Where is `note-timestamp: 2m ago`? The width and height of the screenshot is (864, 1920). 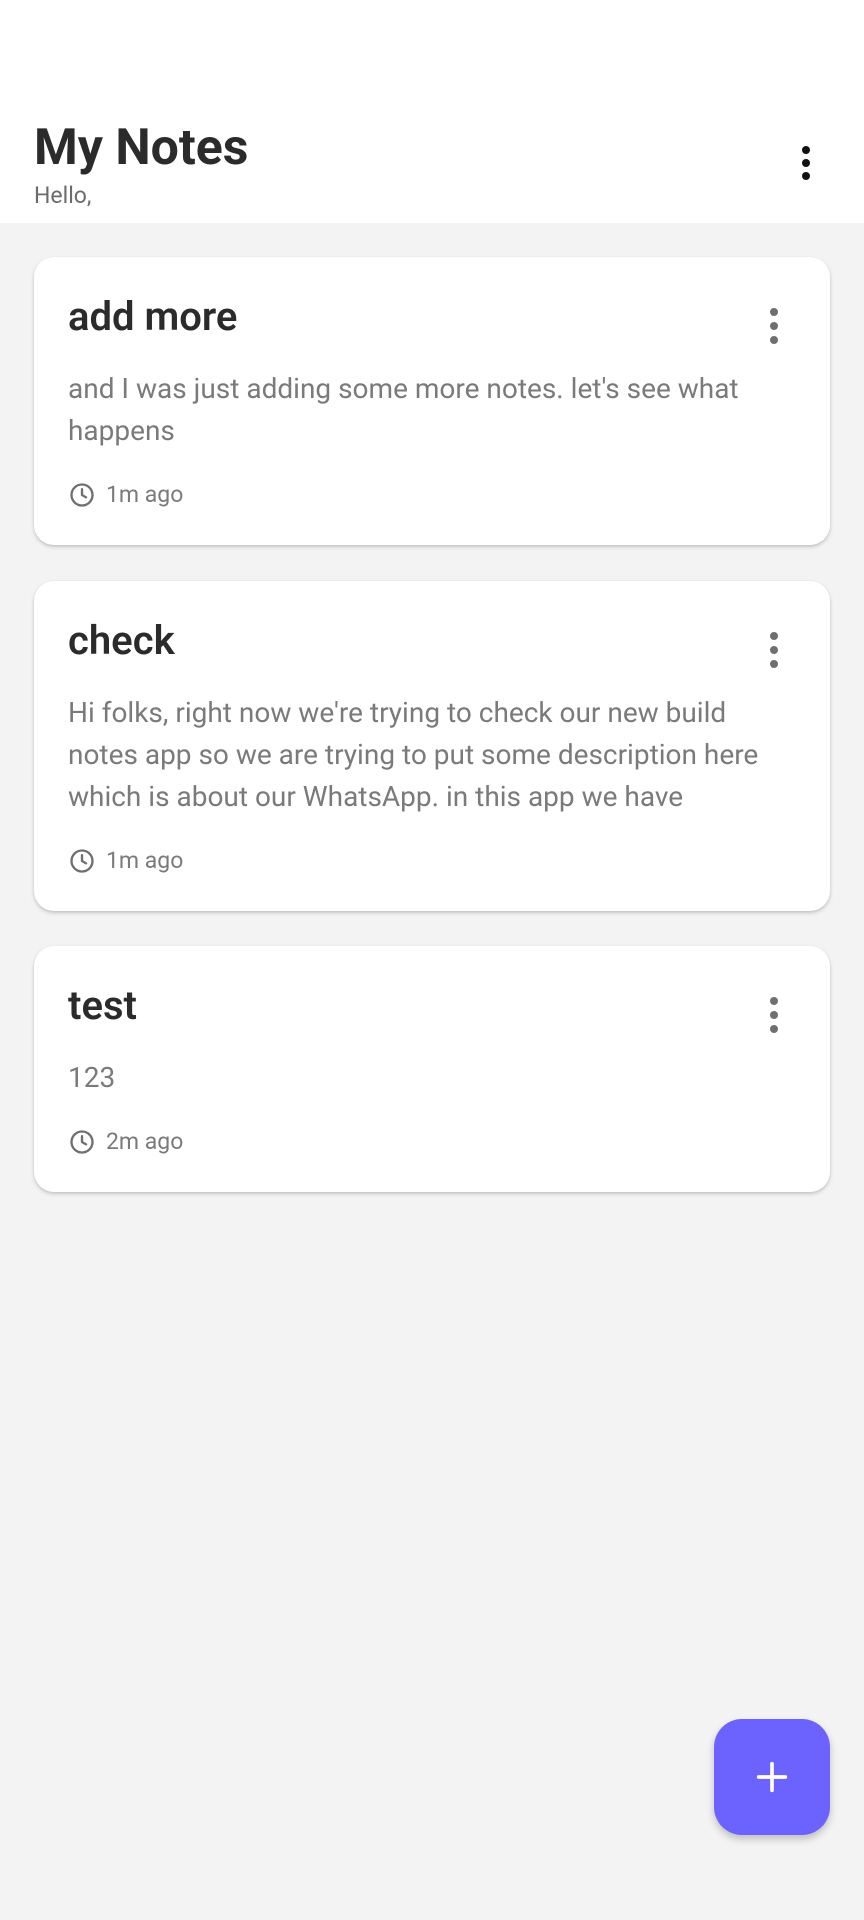
note-timestamp: 2m ago is located at coordinates (125, 1142).